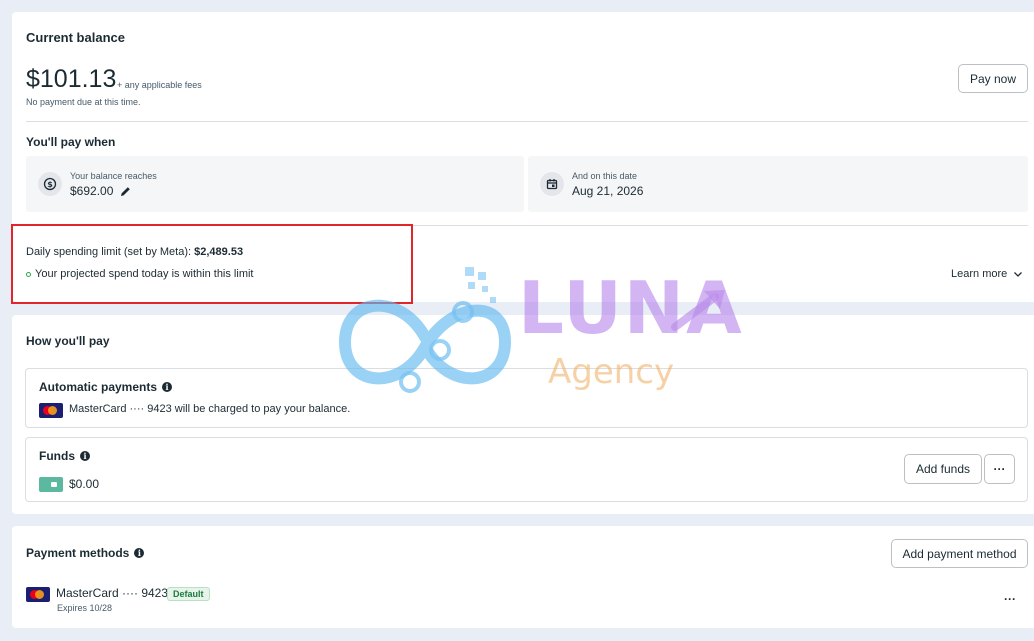 The height and width of the screenshot is (641, 1034). What do you see at coordinates (159, 85) in the screenshot?
I see `fees-note: + any applicable fees` at bounding box center [159, 85].